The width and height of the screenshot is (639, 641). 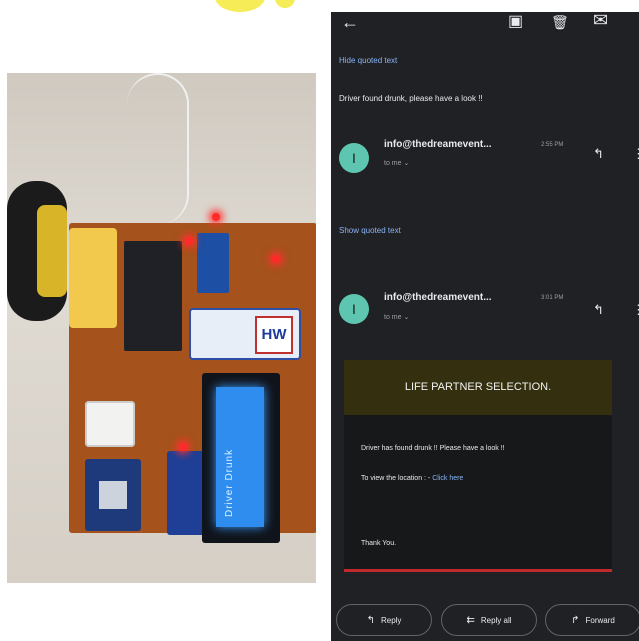 What do you see at coordinates (113, 495) in the screenshot?
I see `gps-module` at bounding box center [113, 495].